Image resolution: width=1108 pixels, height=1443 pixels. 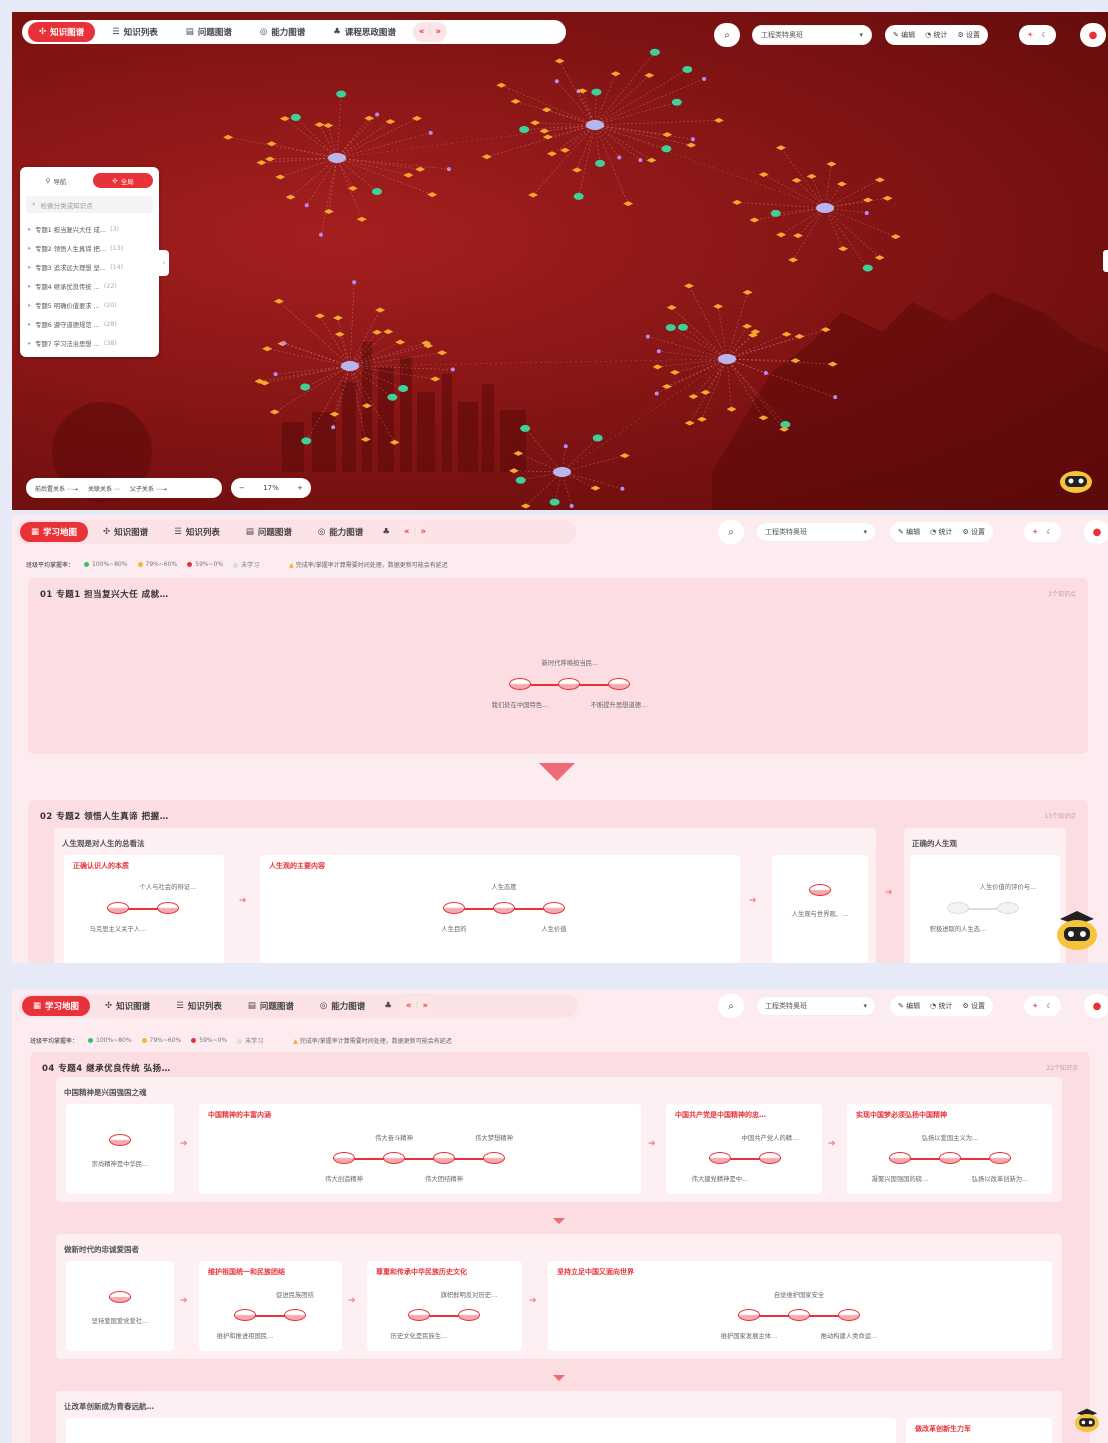 I want to click on more-tab: ♣, so click(x=388, y=1006).